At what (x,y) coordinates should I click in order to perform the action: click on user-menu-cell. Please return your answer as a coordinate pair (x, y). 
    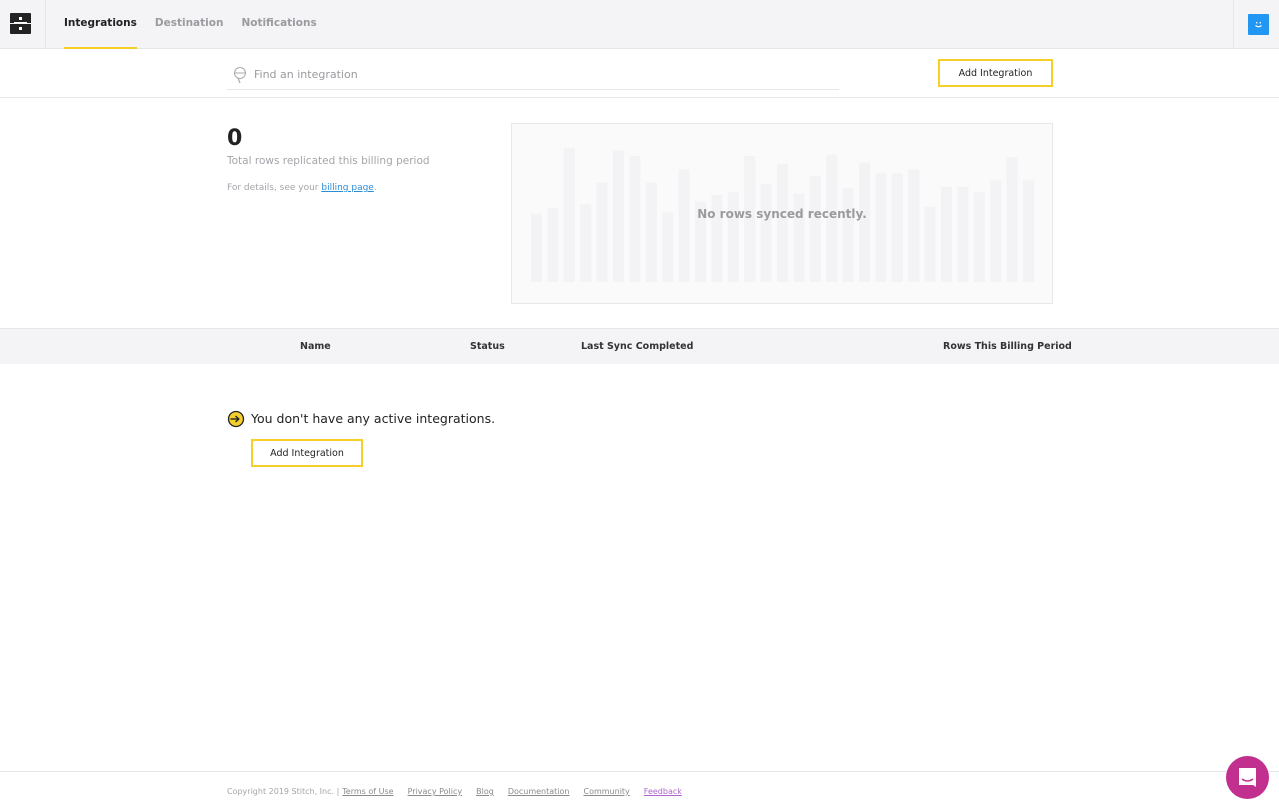
    Looking at the image, I should click on (1256, 24).